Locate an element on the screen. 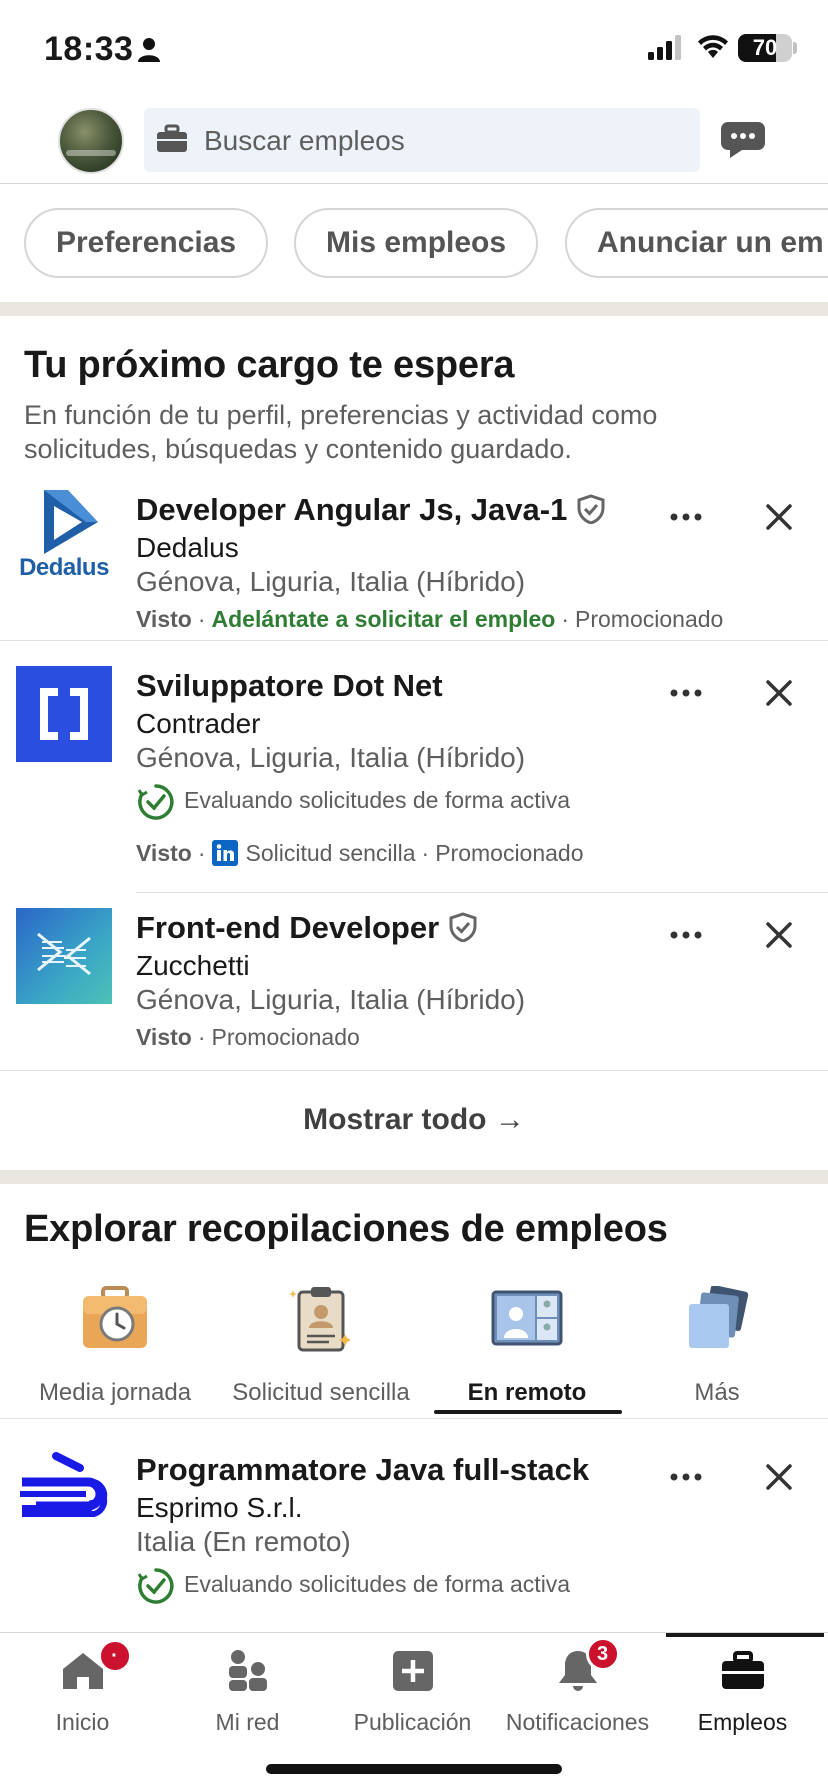  clipboard-icon is located at coordinates (320, 1319).